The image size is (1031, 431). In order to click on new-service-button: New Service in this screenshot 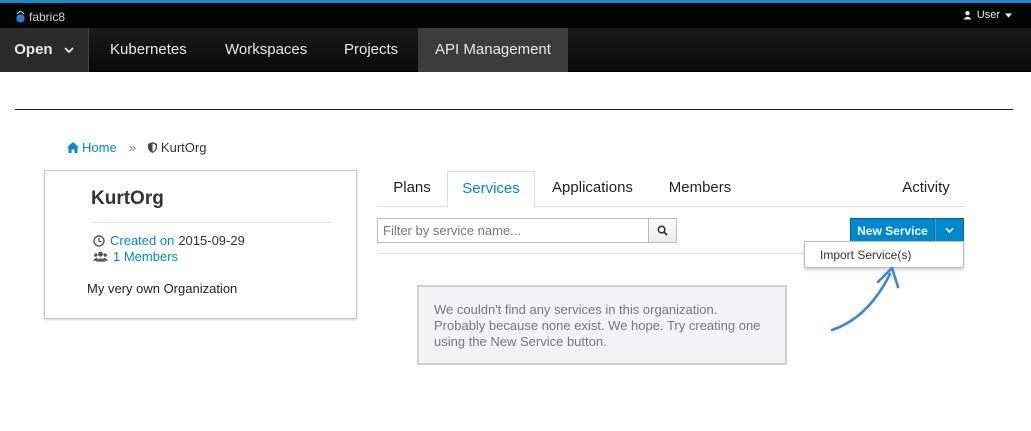, I will do `click(892, 230)`.